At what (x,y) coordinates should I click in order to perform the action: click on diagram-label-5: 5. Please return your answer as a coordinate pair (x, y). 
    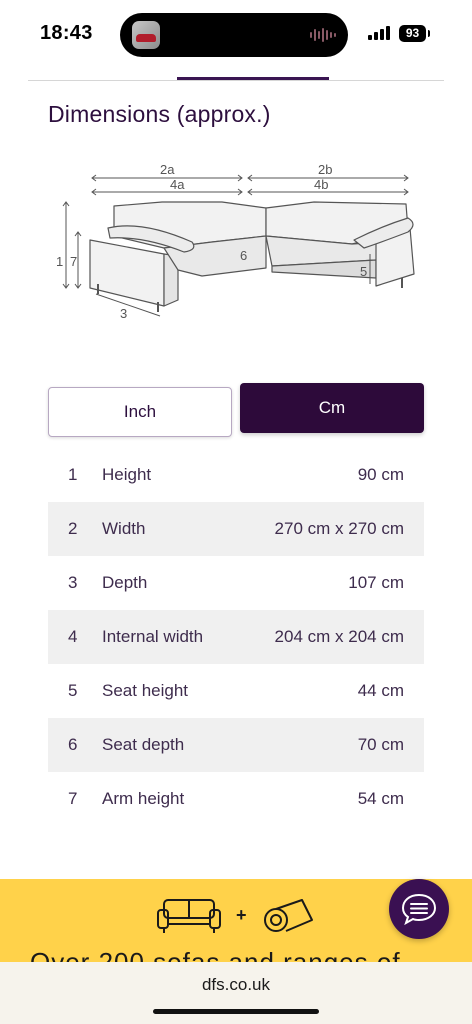
    Looking at the image, I should click on (363, 271).